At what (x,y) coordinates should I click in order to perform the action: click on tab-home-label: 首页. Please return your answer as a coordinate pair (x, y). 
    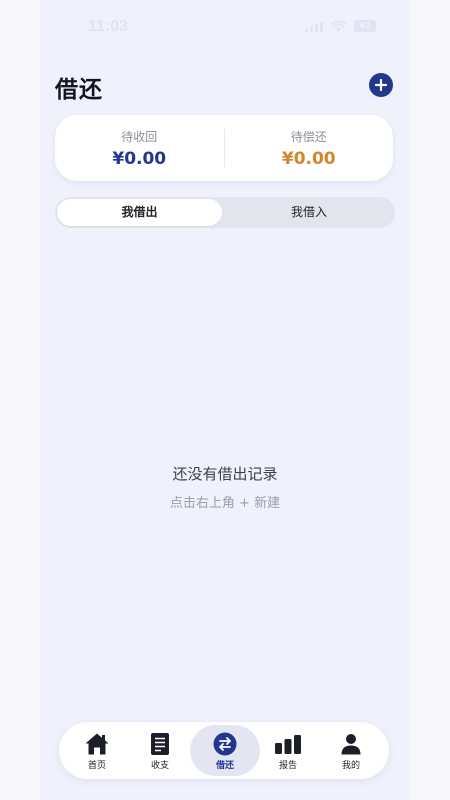
    Looking at the image, I should click on (96, 766).